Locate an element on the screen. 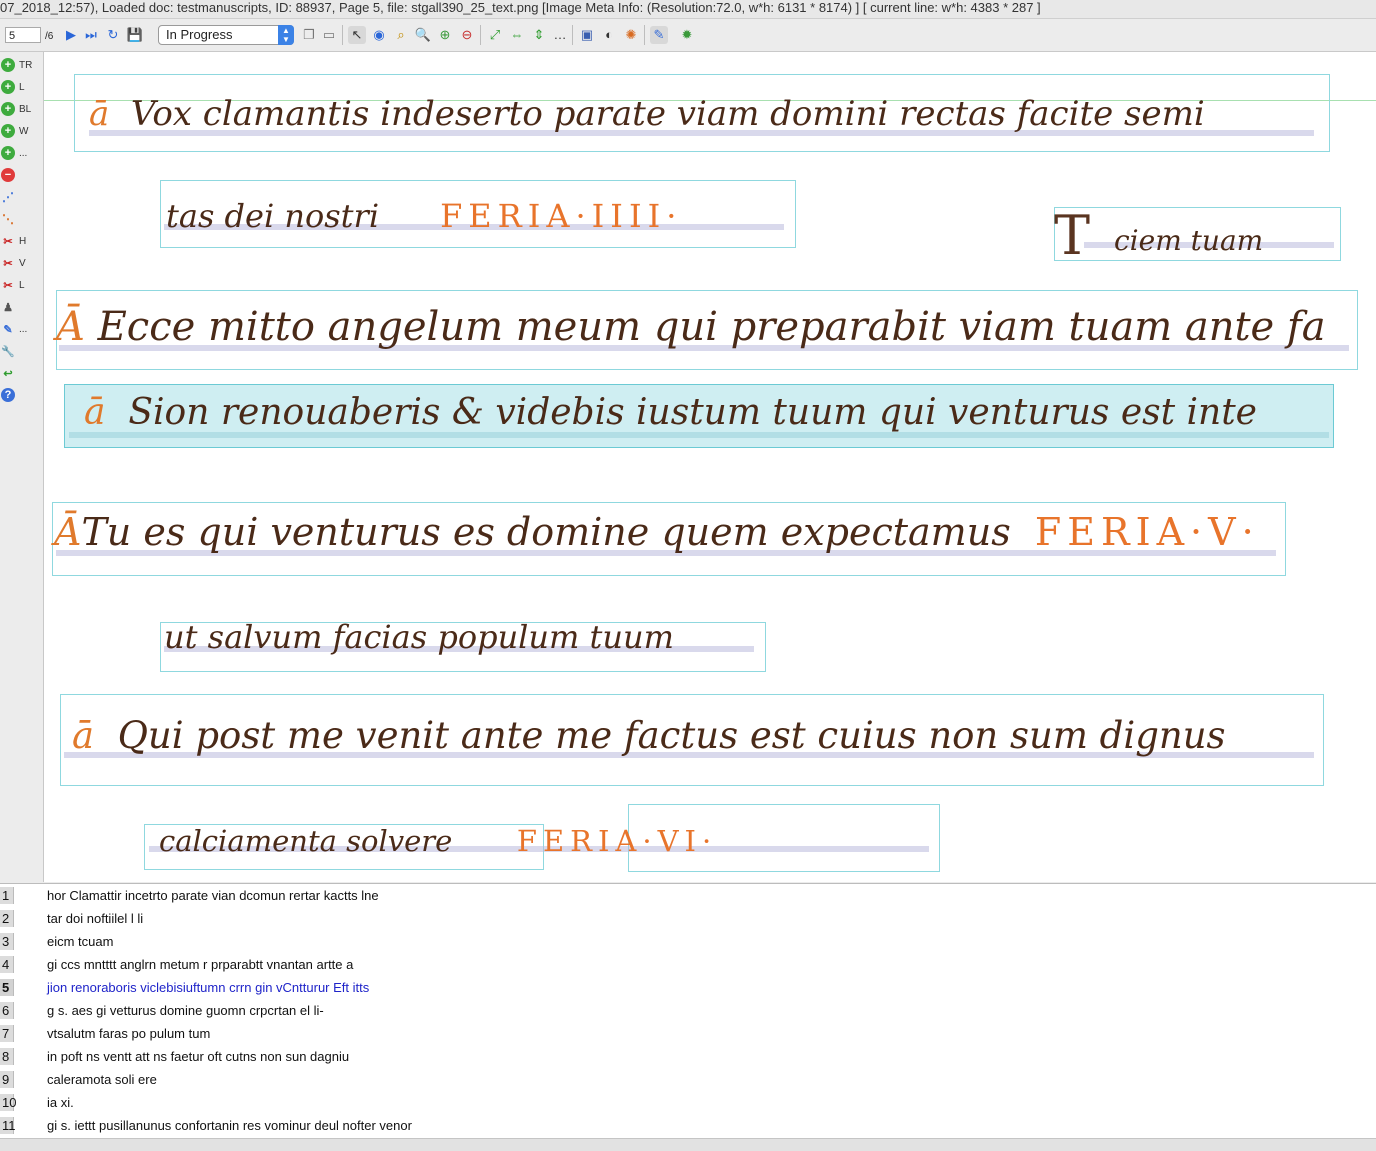 Image resolution: width=1376 pixels, height=1151 pixels. merge-button: ♟ is located at coordinates (10, 307).